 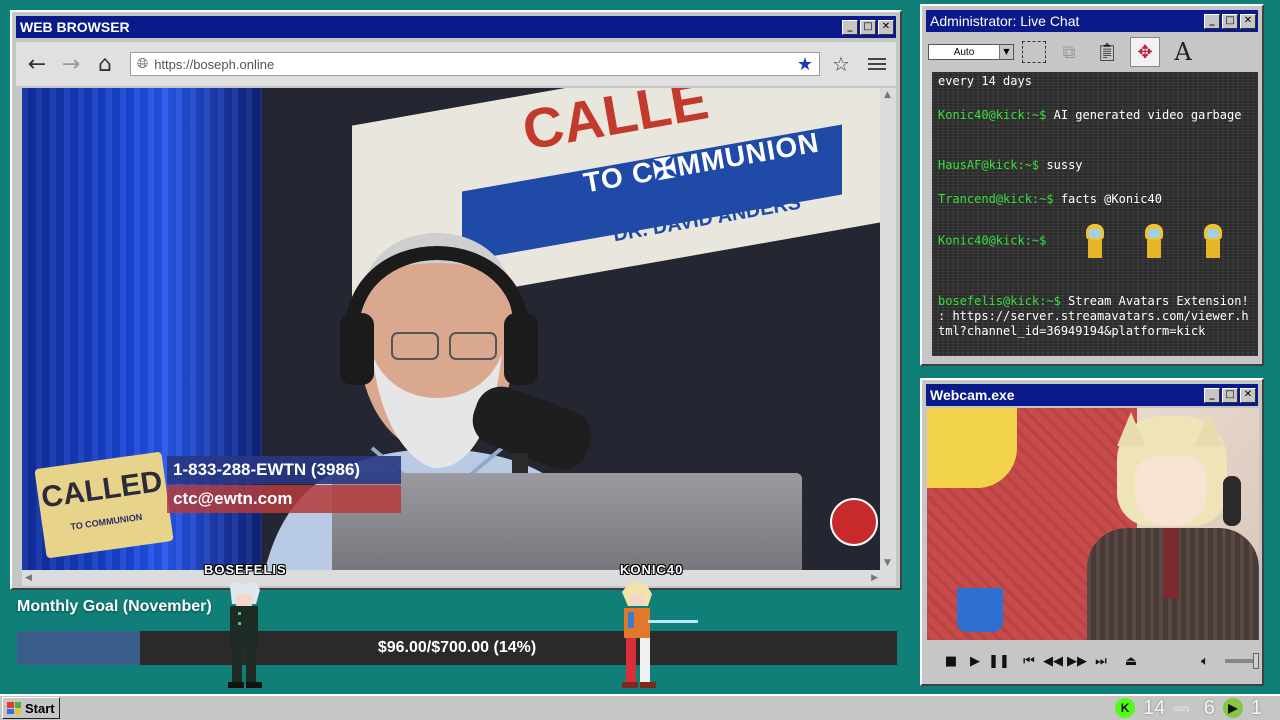 What do you see at coordinates (1256, 707) in the screenshot?
I see `rumble-viewer-count: 1` at bounding box center [1256, 707].